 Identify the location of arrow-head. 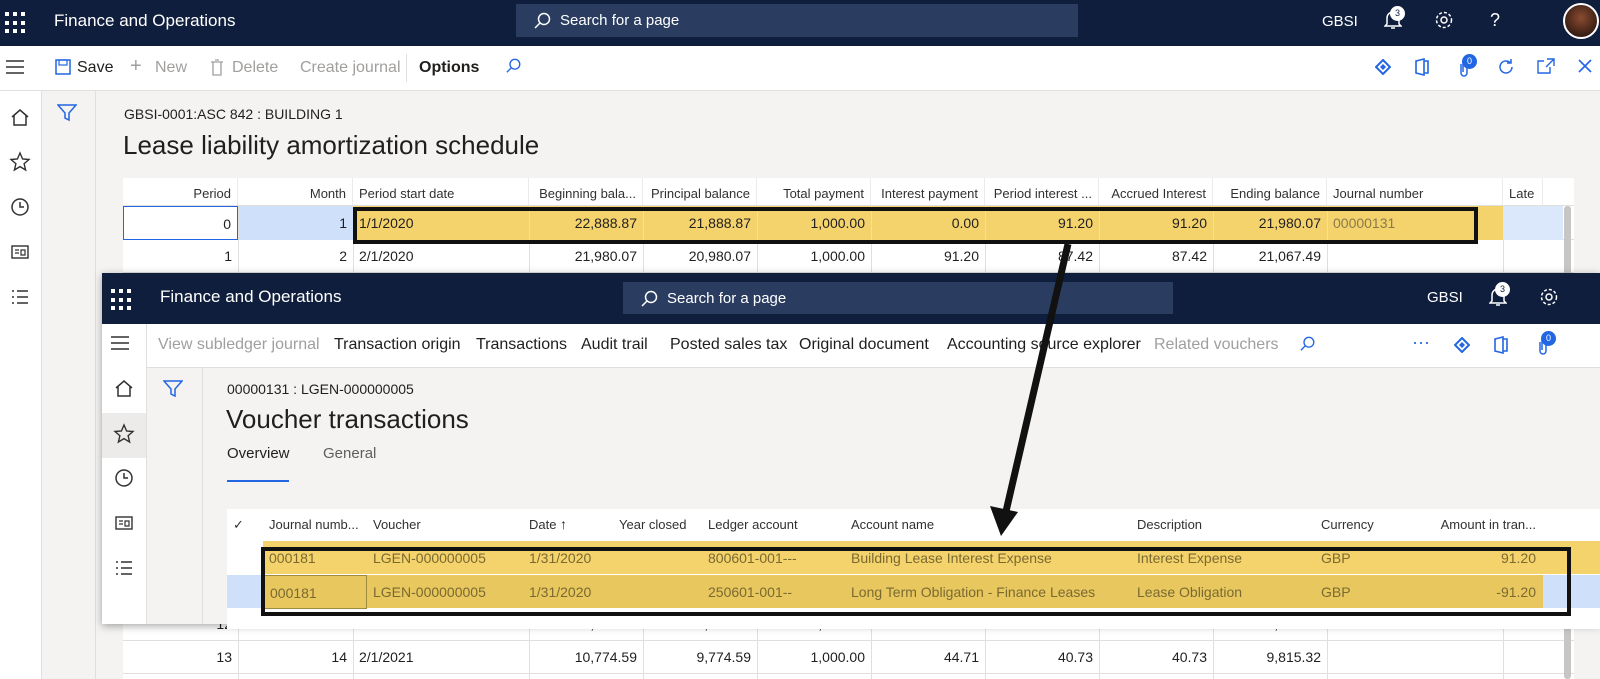
(1004, 521).